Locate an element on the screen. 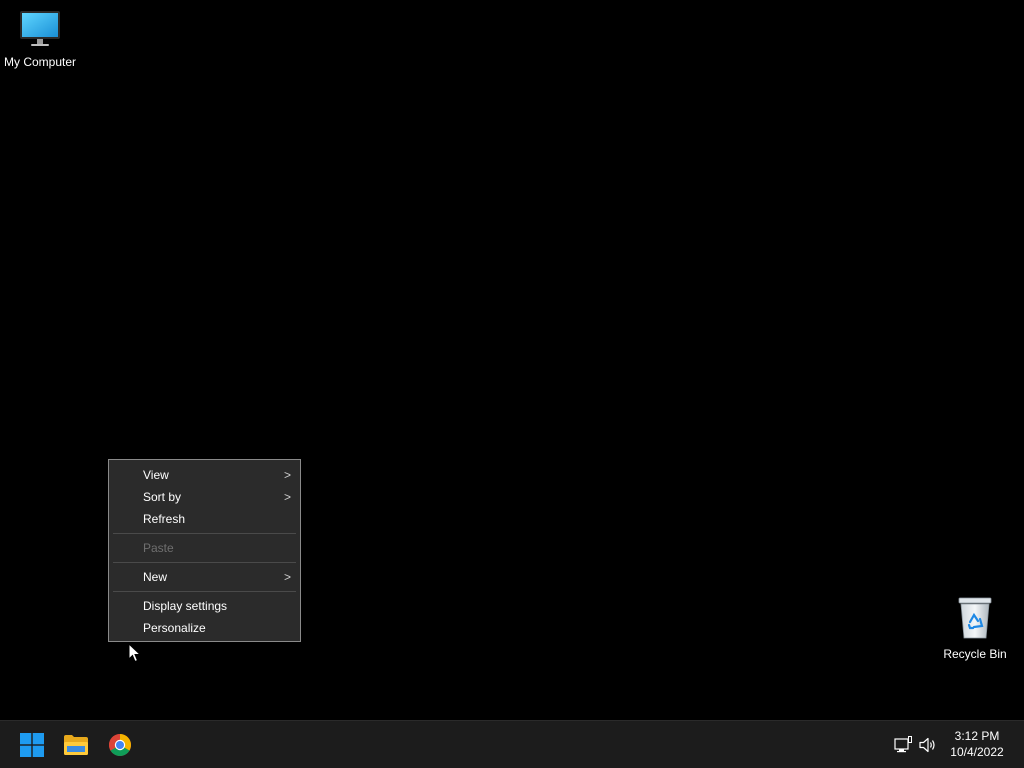 This screenshot has width=1024, height=768. menu-item-label: Sort by is located at coordinates (162, 497).